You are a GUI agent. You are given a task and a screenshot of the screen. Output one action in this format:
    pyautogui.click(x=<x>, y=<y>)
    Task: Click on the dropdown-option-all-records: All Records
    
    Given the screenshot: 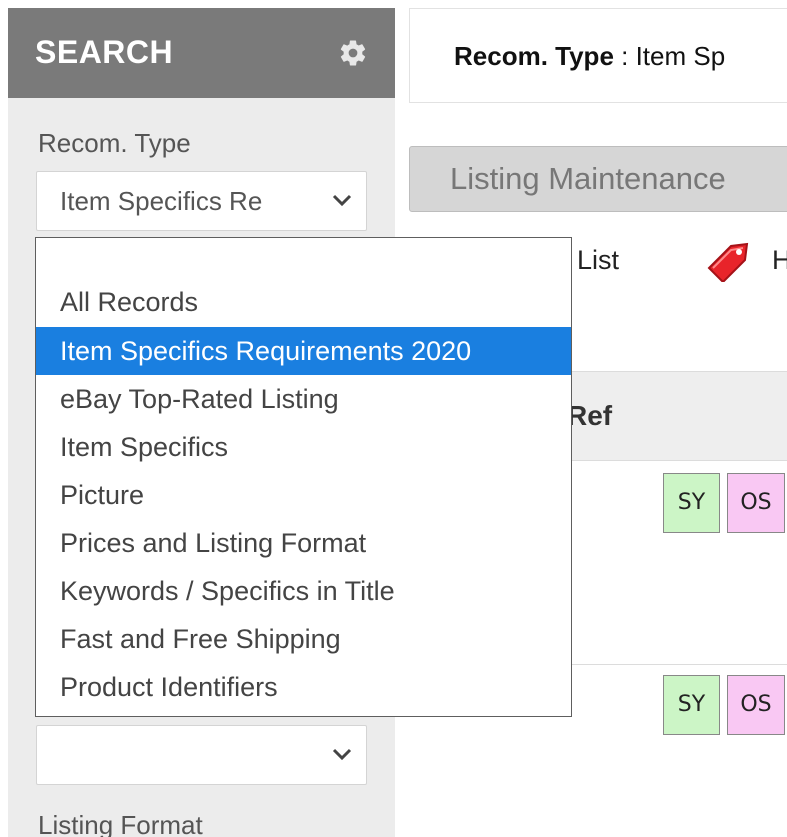 What is the action you would take?
    pyautogui.click(x=303, y=302)
    